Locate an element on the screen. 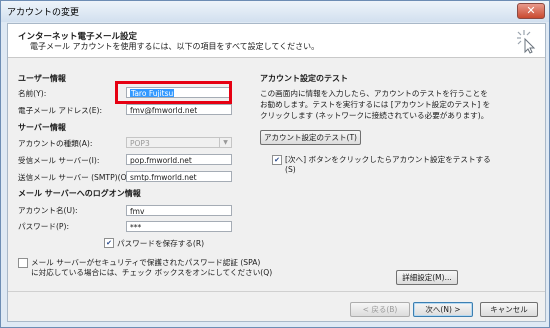 Image resolution: width=550 pixels, height=328 pixels. chevron-down-icon: ▼ is located at coordinates (225, 142).